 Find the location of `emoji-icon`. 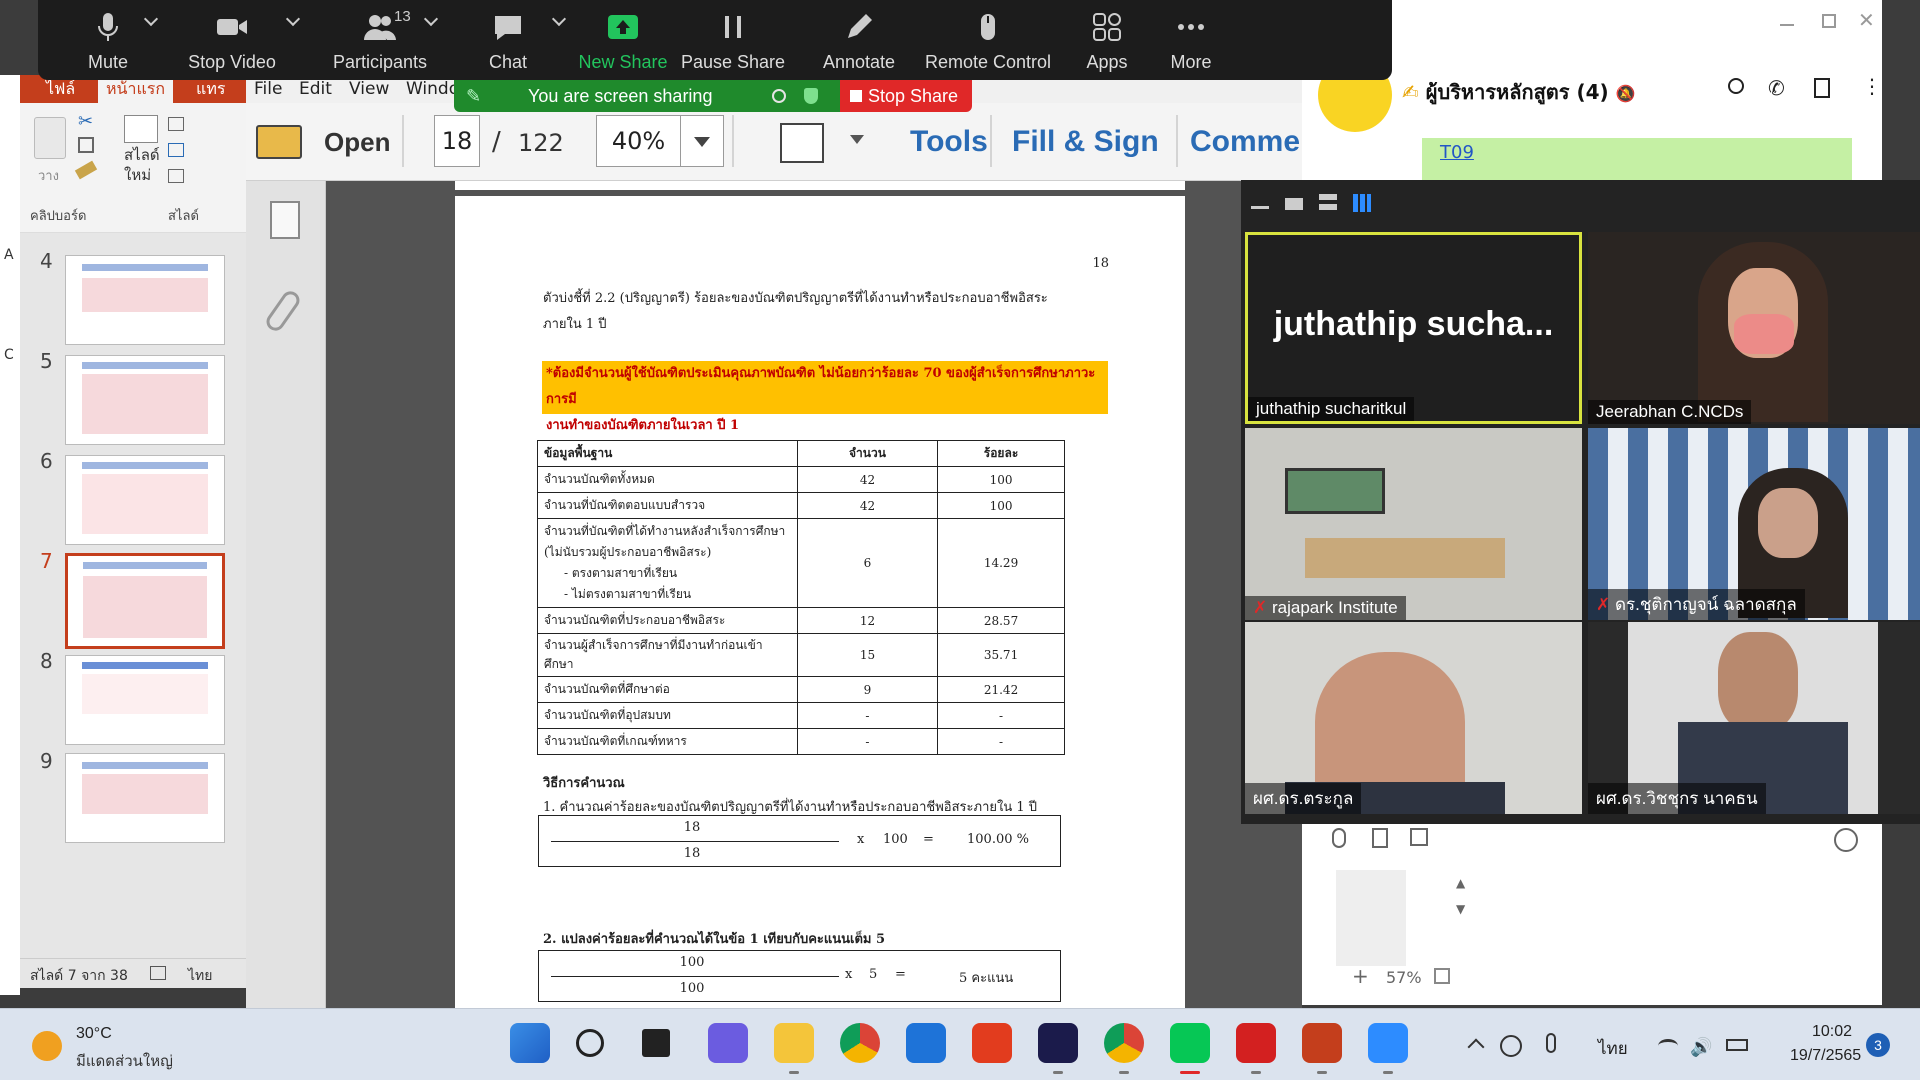

emoji-icon is located at coordinates (1846, 840).